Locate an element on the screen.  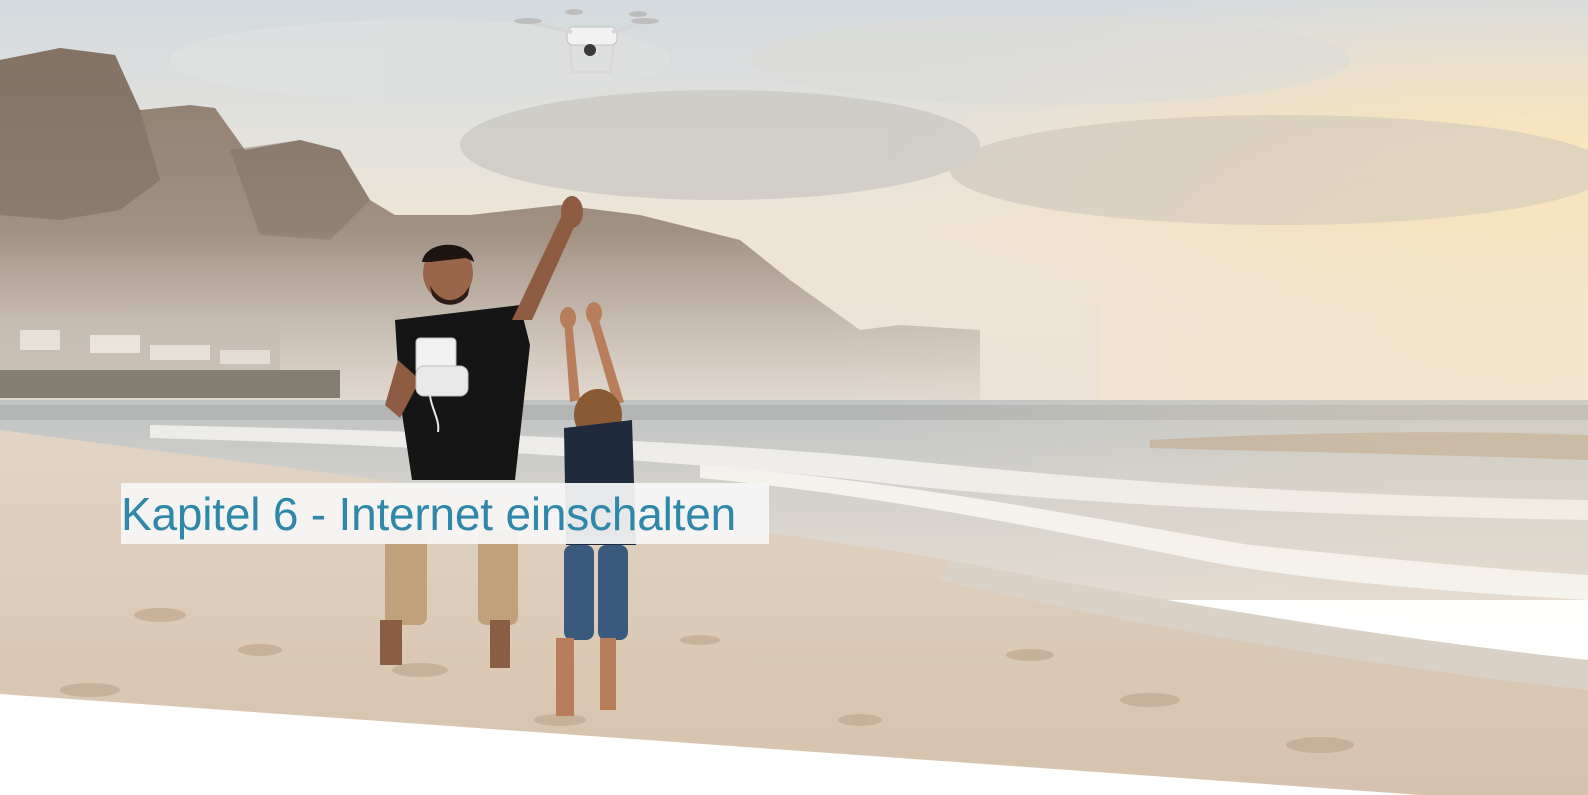
chapter-title-box: Kapitel 6 - Internet einschalten is located at coordinates (445, 513).